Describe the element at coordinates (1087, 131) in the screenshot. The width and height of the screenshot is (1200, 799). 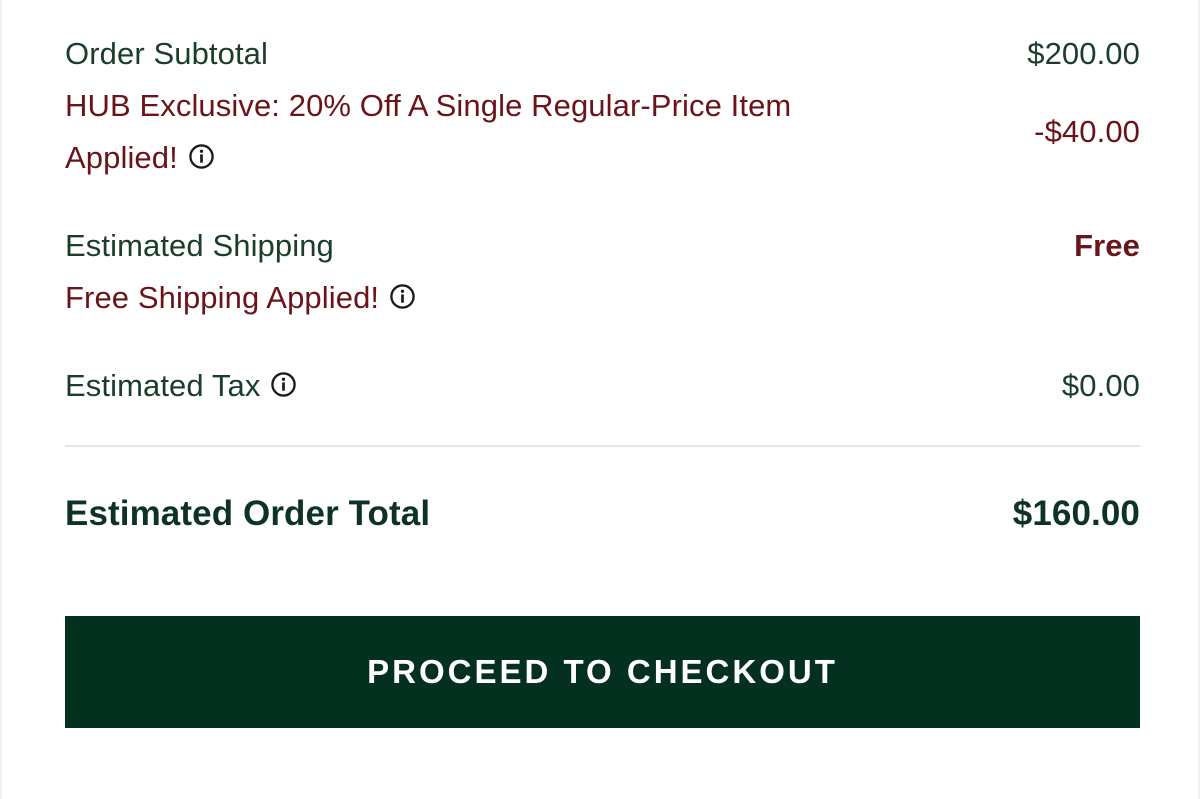
I see `discount-value: -$40.00` at that location.